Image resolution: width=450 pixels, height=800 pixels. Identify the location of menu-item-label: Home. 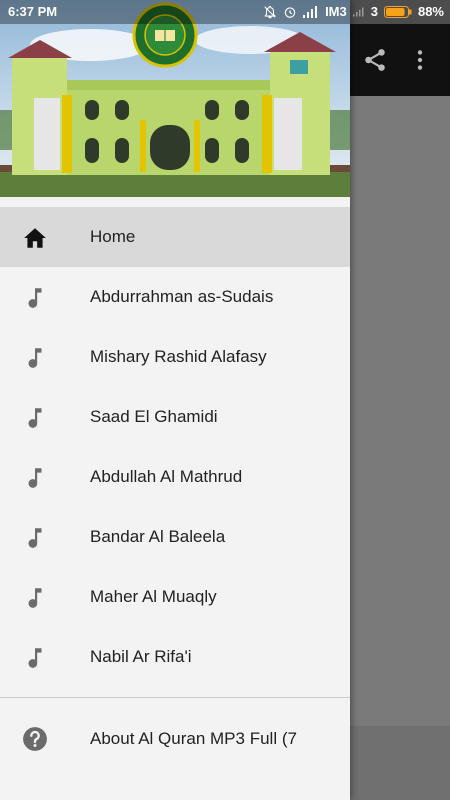
(113, 236).